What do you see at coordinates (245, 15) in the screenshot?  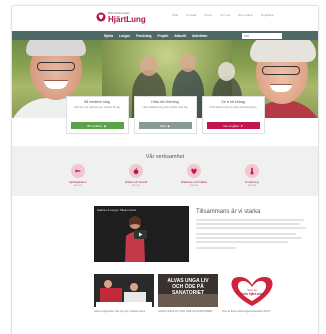 I see `top-link: Bli medlem` at bounding box center [245, 15].